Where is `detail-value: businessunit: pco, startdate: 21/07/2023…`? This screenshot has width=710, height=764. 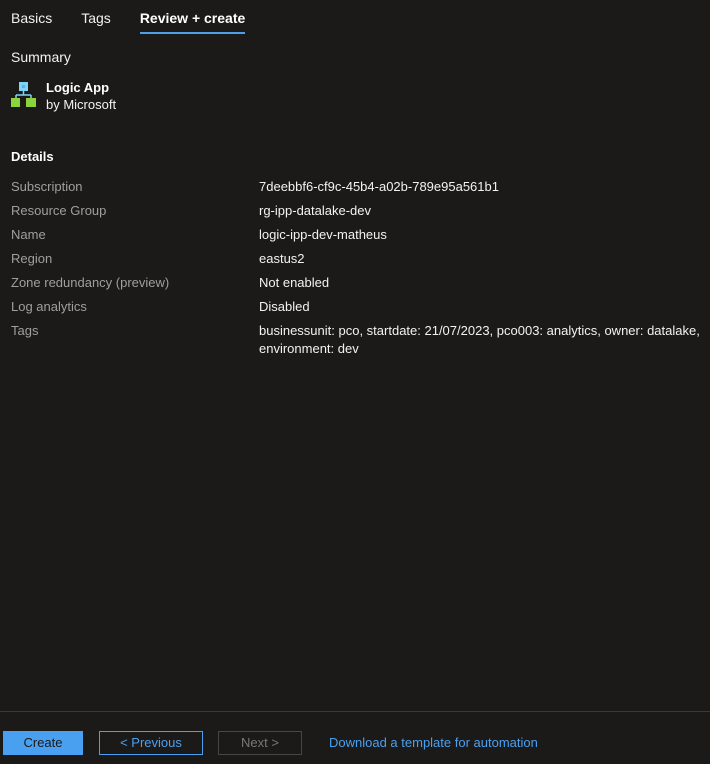 detail-value: businessunit: pco, startdate: 21/07/2023… is located at coordinates (479, 339).